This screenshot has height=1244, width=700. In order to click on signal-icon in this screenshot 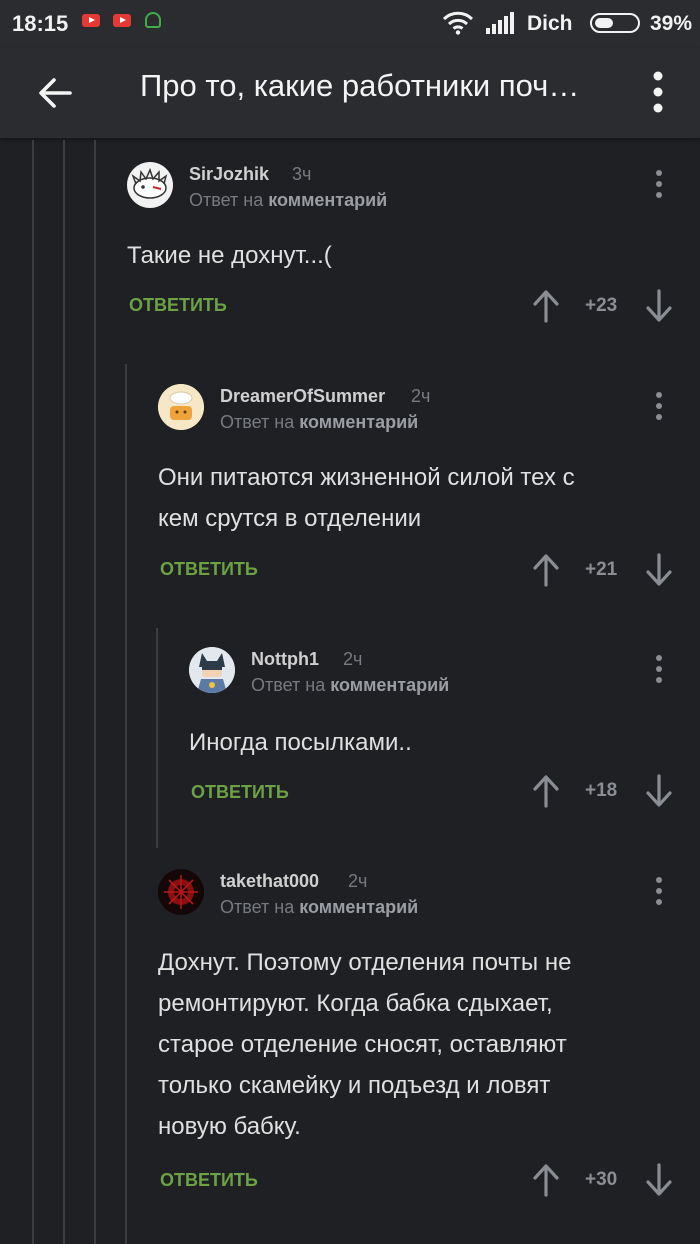, I will do `click(500, 23)`.